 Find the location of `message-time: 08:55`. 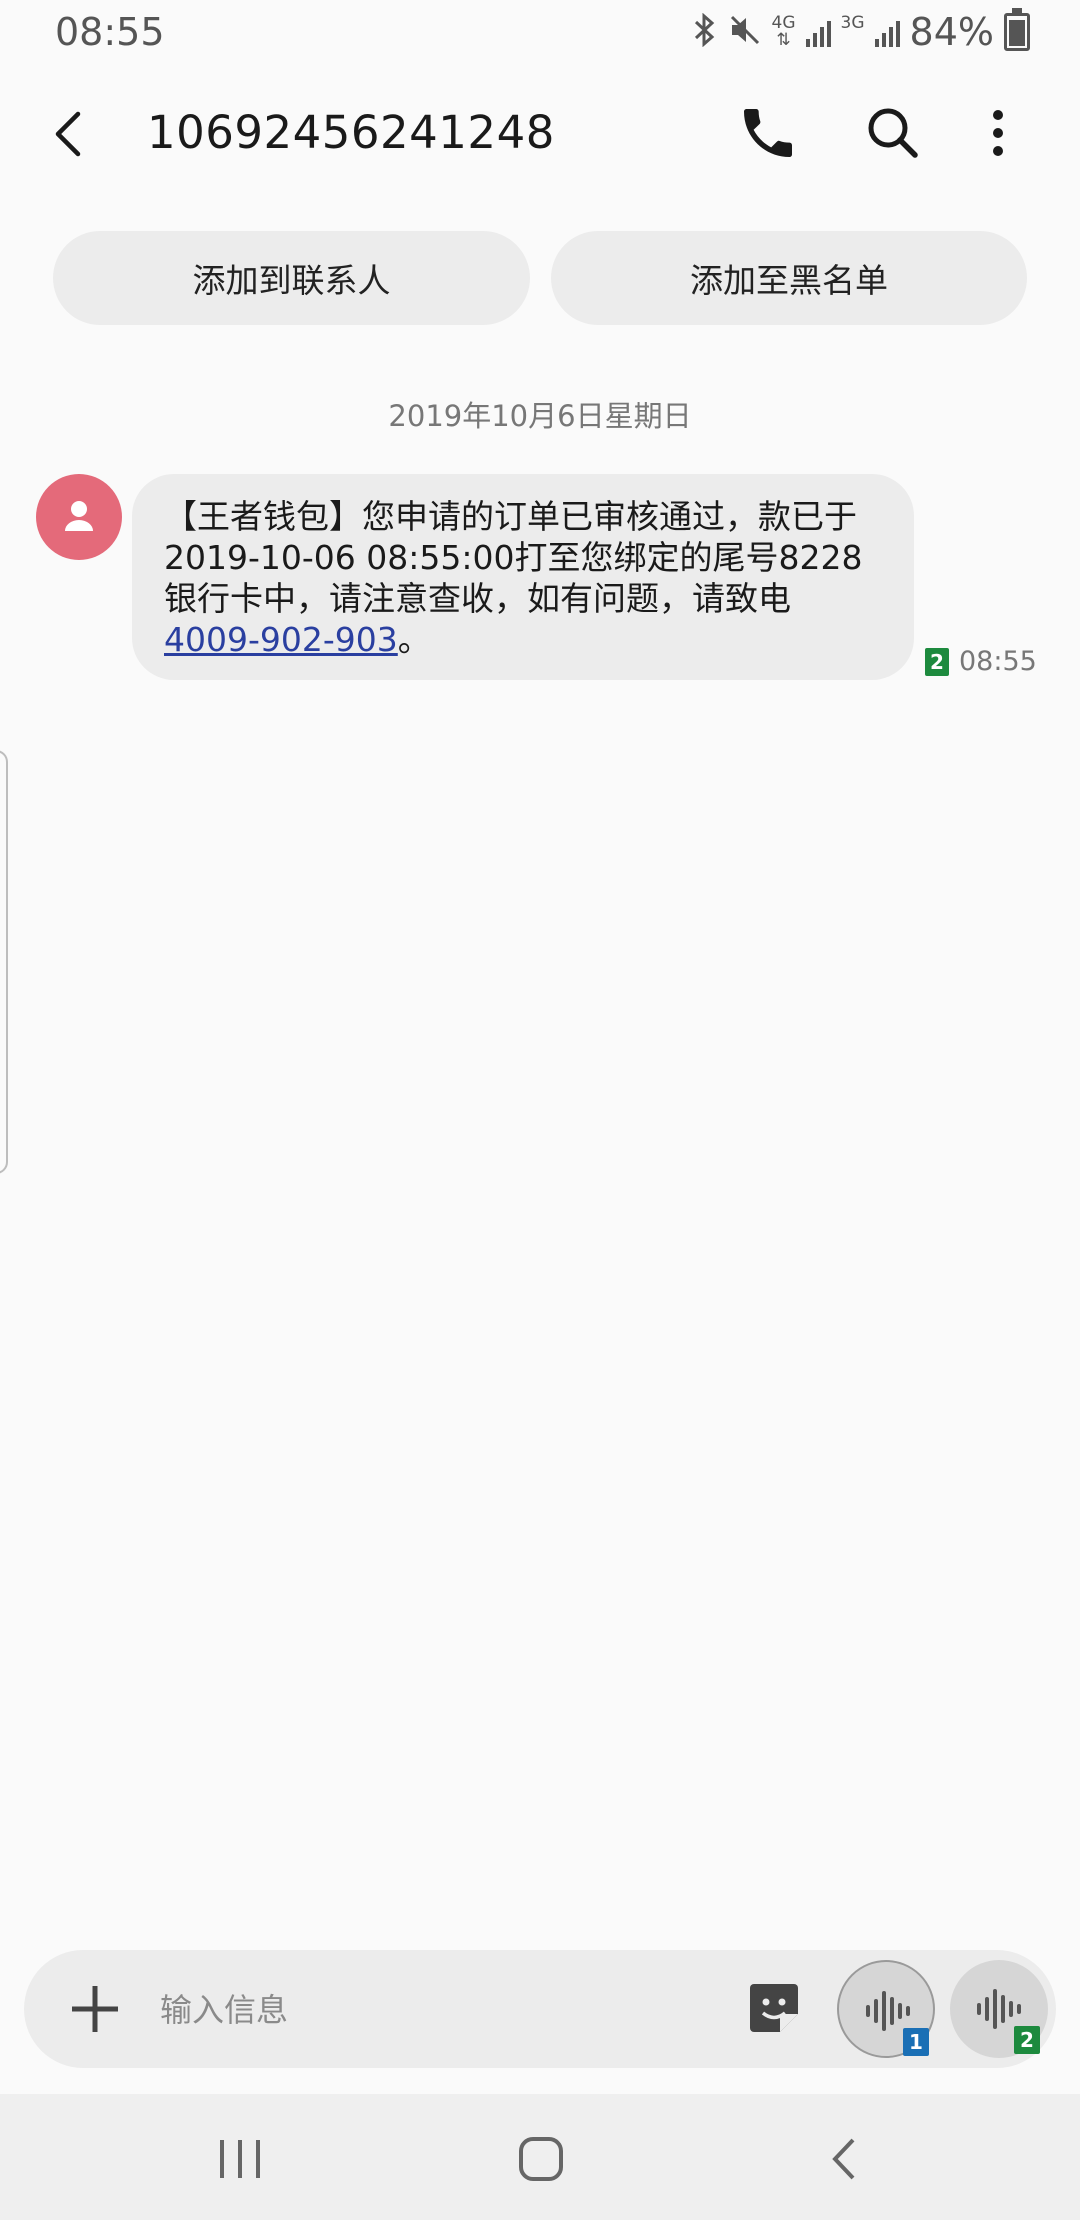

message-time: 08:55 is located at coordinates (998, 661).